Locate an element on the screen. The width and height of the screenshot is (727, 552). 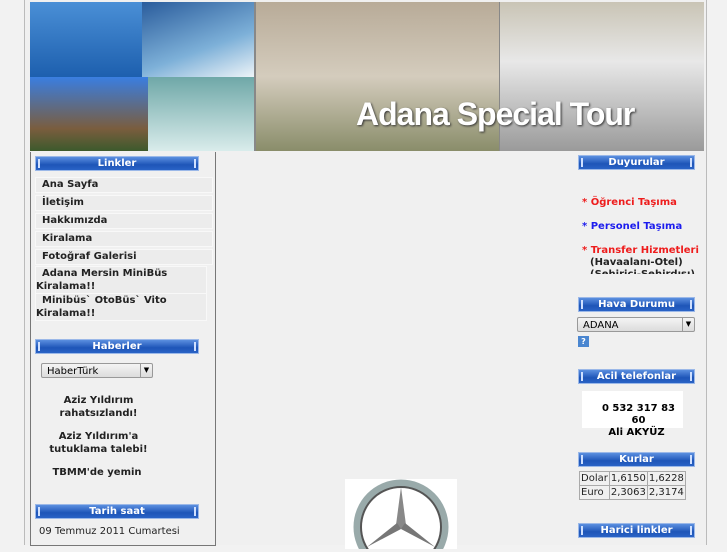
exchange-rates-table: Dolar 1,6150 1,6228 Euro 2,3063 2,3174 is located at coordinates (632, 485).